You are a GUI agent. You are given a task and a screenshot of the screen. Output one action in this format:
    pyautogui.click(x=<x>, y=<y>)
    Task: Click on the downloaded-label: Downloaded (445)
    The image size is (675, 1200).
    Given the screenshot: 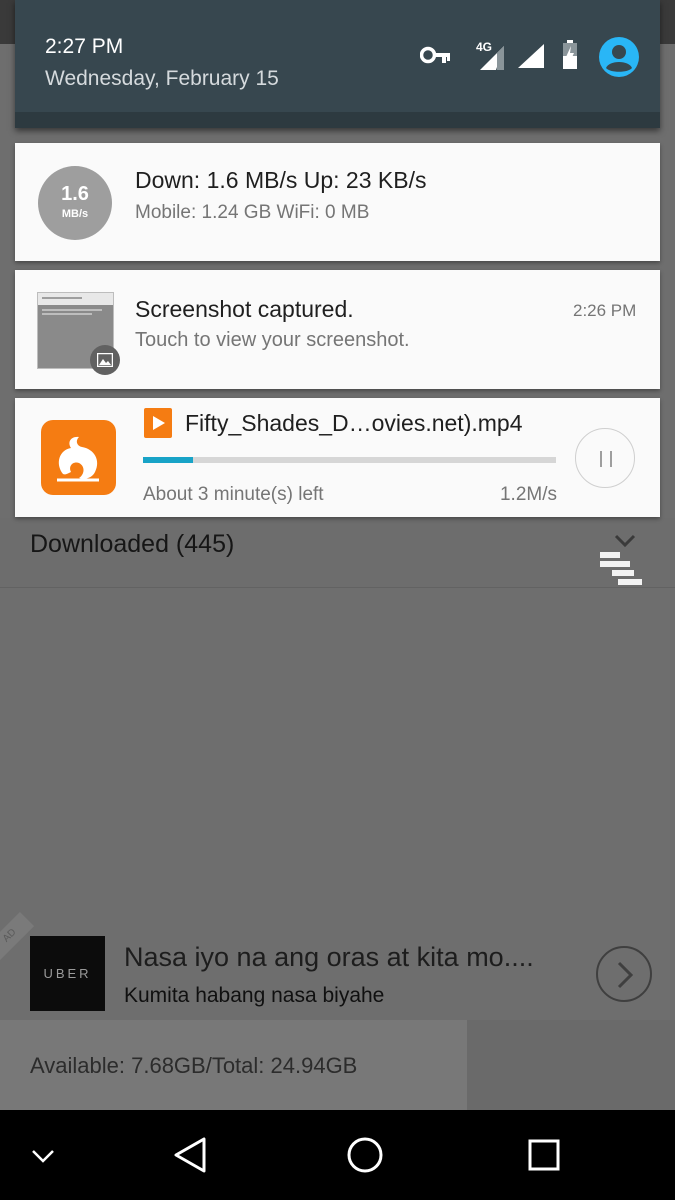 What is the action you would take?
    pyautogui.click(x=132, y=544)
    